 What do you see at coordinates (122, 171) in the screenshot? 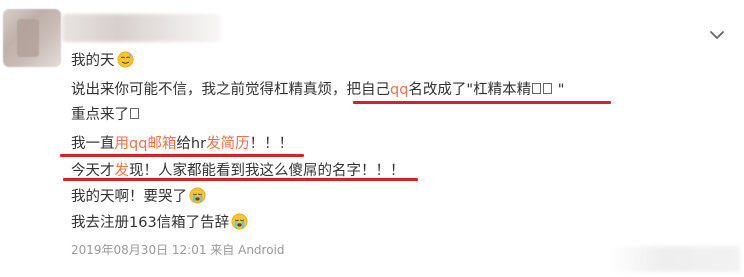
I see `highlight-text: 发` at bounding box center [122, 171].